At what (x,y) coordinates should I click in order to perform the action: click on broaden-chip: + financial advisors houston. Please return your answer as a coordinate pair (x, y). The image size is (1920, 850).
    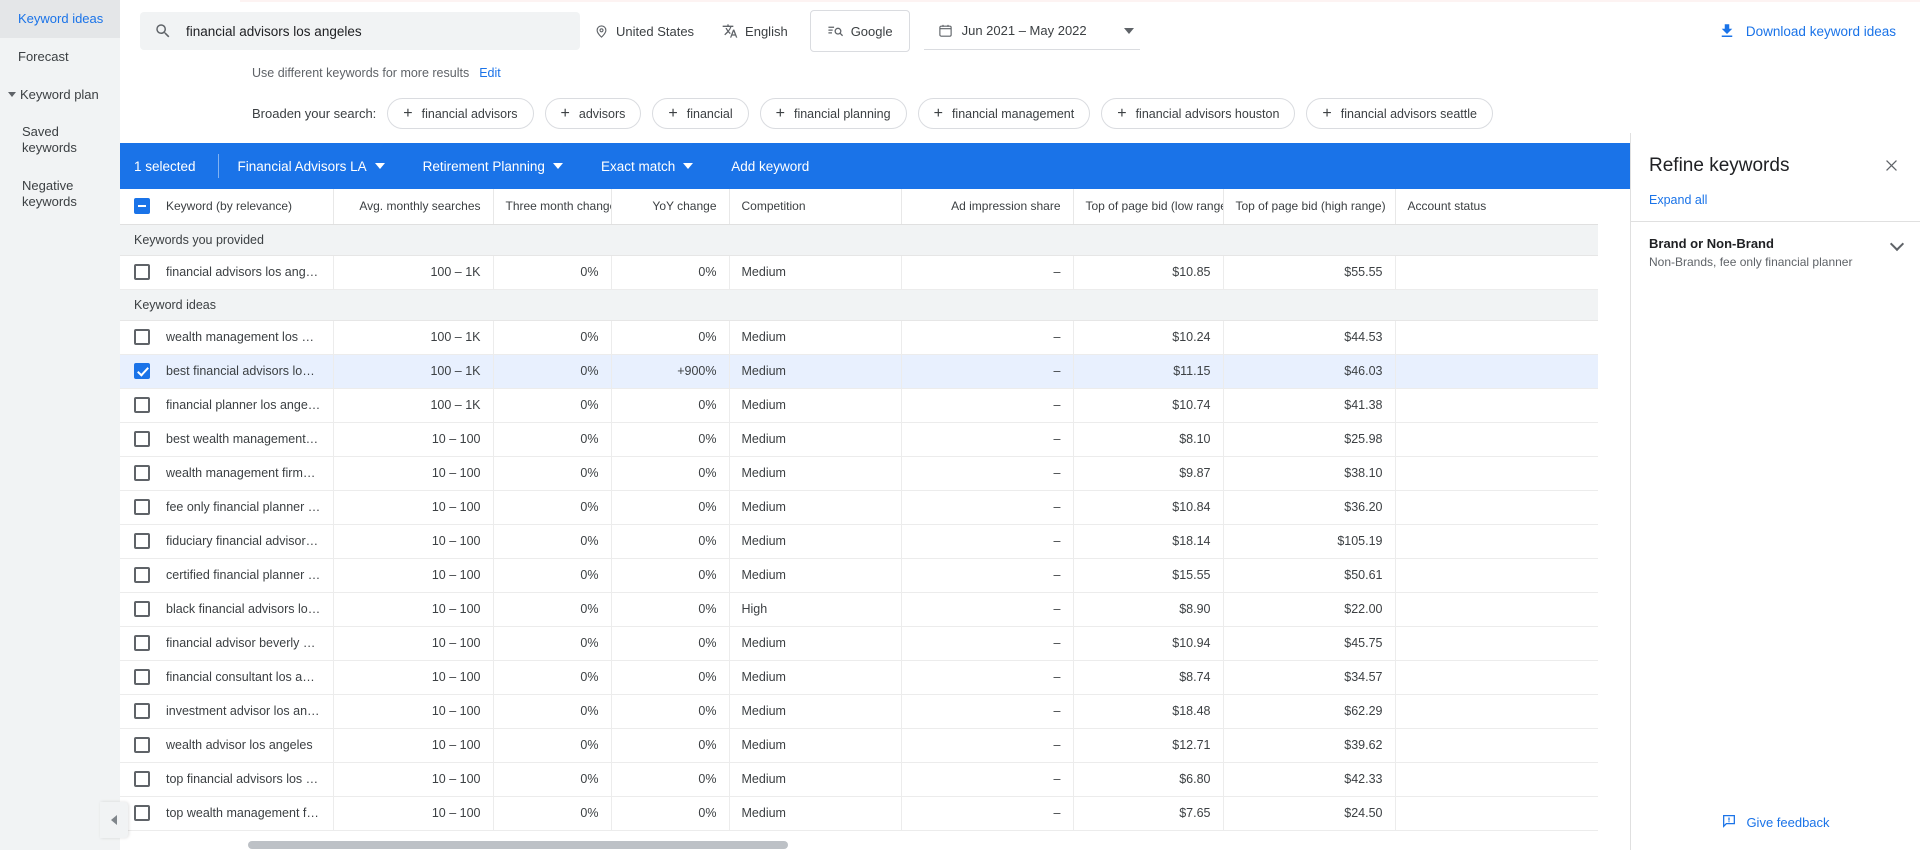
    Looking at the image, I should click on (1198, 113).